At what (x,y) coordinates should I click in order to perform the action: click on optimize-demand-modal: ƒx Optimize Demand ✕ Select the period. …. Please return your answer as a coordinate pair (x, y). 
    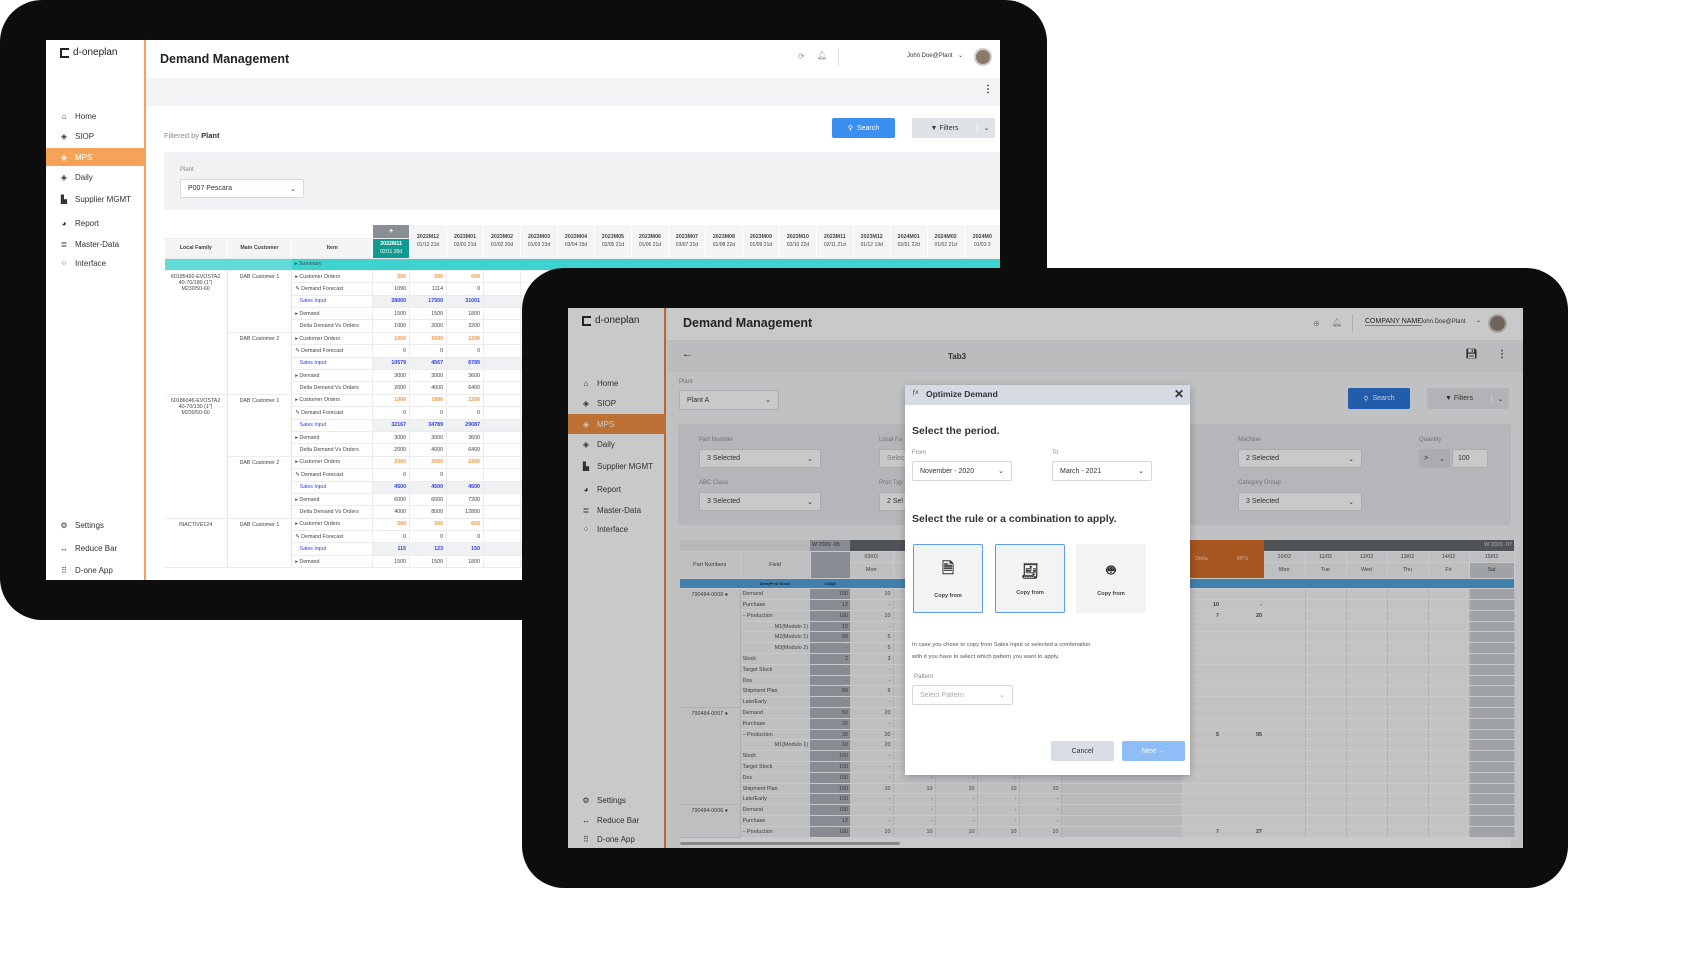
    Looking at the image, I should click on (1047, 580).